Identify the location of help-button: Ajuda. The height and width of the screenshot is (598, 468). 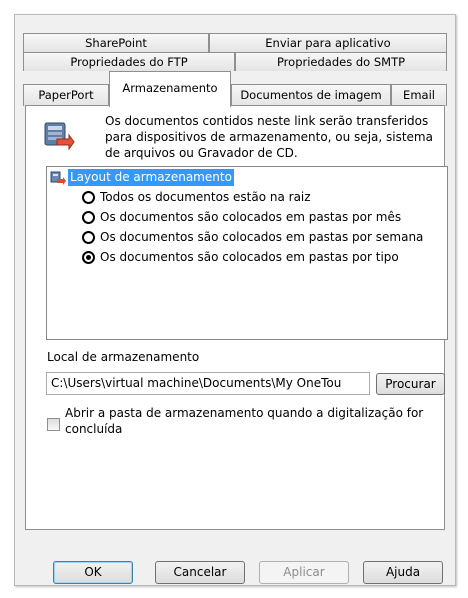
(403, 572).